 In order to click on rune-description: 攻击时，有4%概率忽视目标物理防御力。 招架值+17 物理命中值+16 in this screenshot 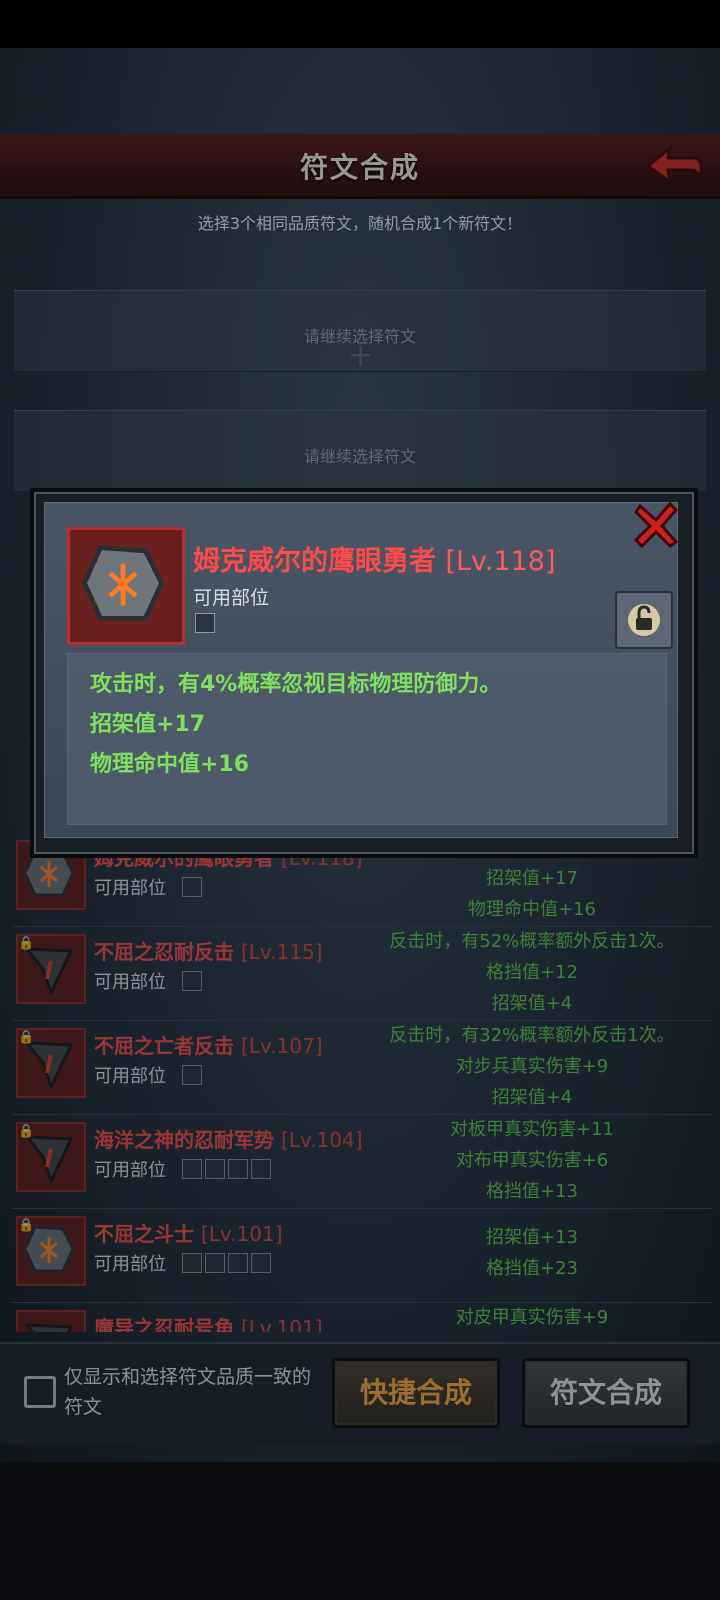, I will do `click(367, 739)`.